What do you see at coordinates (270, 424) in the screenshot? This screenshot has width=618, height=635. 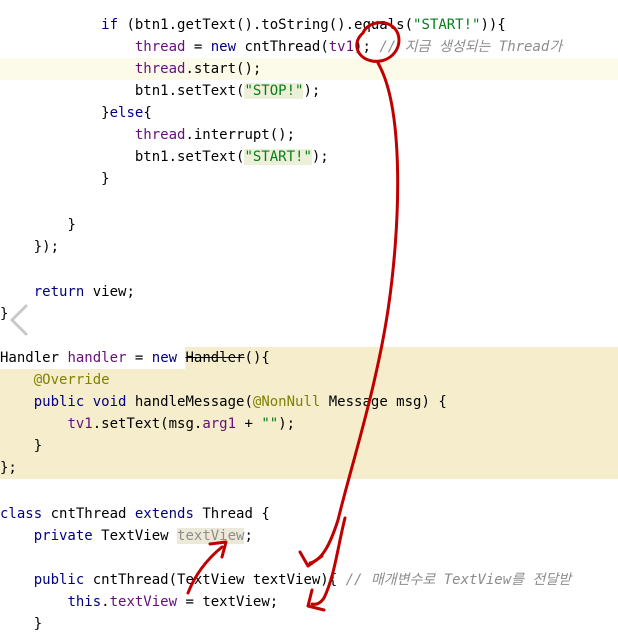 I see `string-literal: ""` at bounding box center [270, 424].